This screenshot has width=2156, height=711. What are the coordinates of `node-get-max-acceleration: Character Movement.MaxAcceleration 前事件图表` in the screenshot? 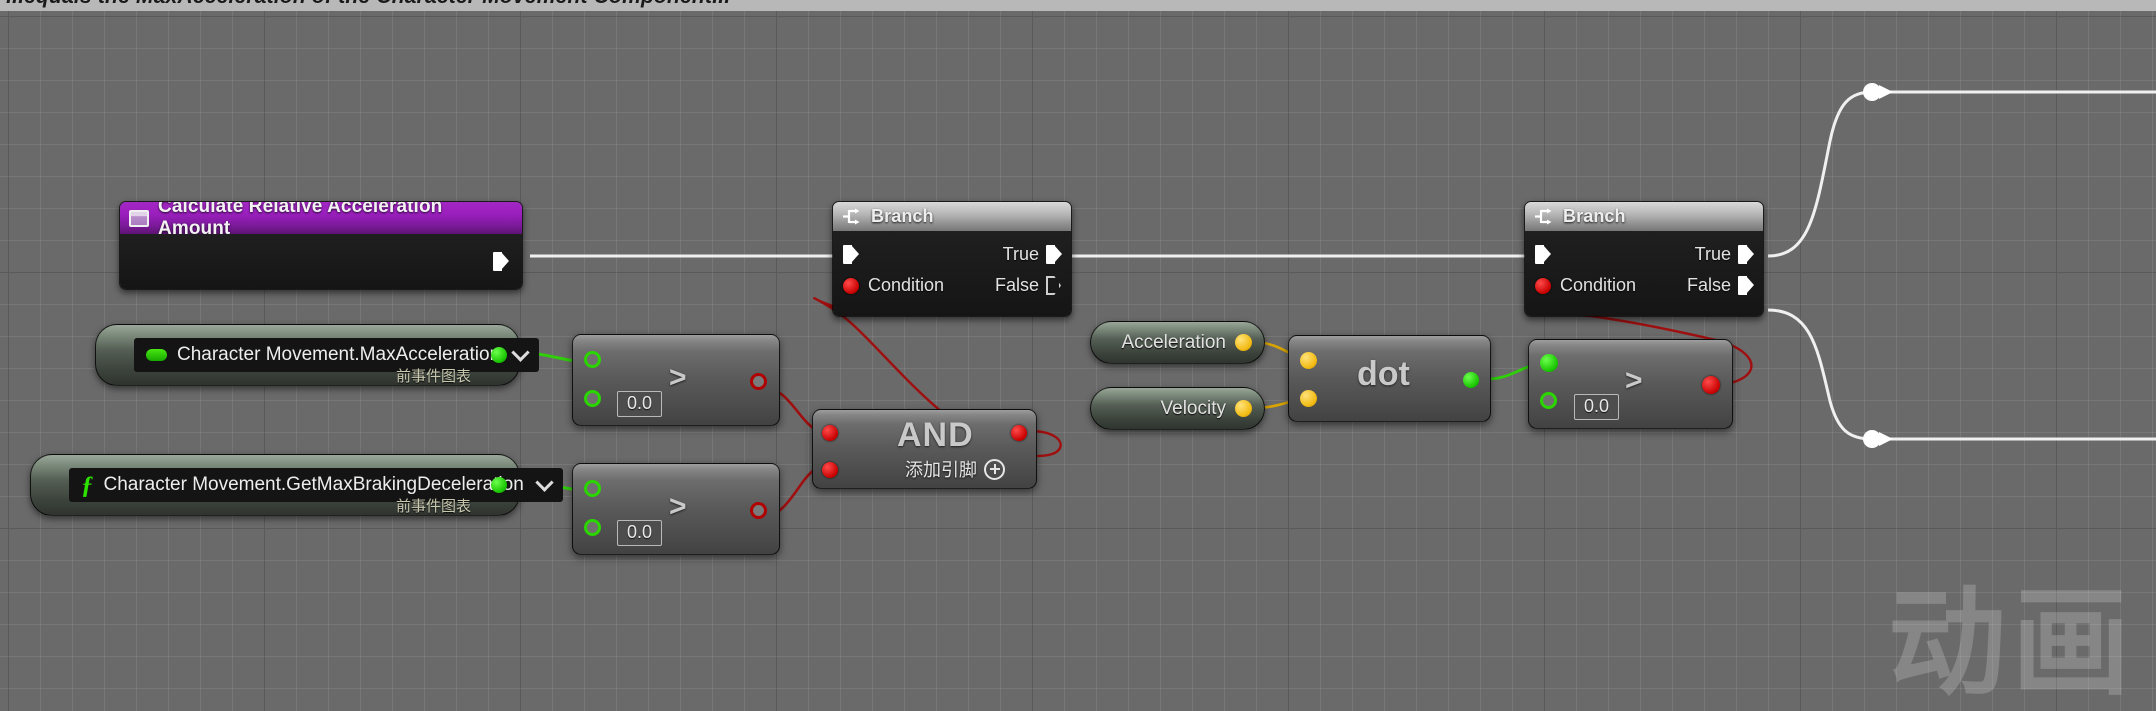 It's located at (317, 355).